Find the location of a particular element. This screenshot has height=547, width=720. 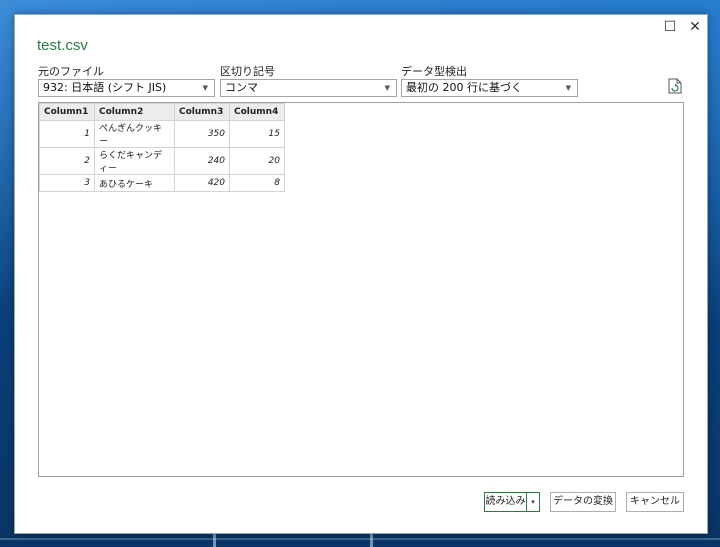

transform-data-button: データの変換 is located at coordinates (583, 502).